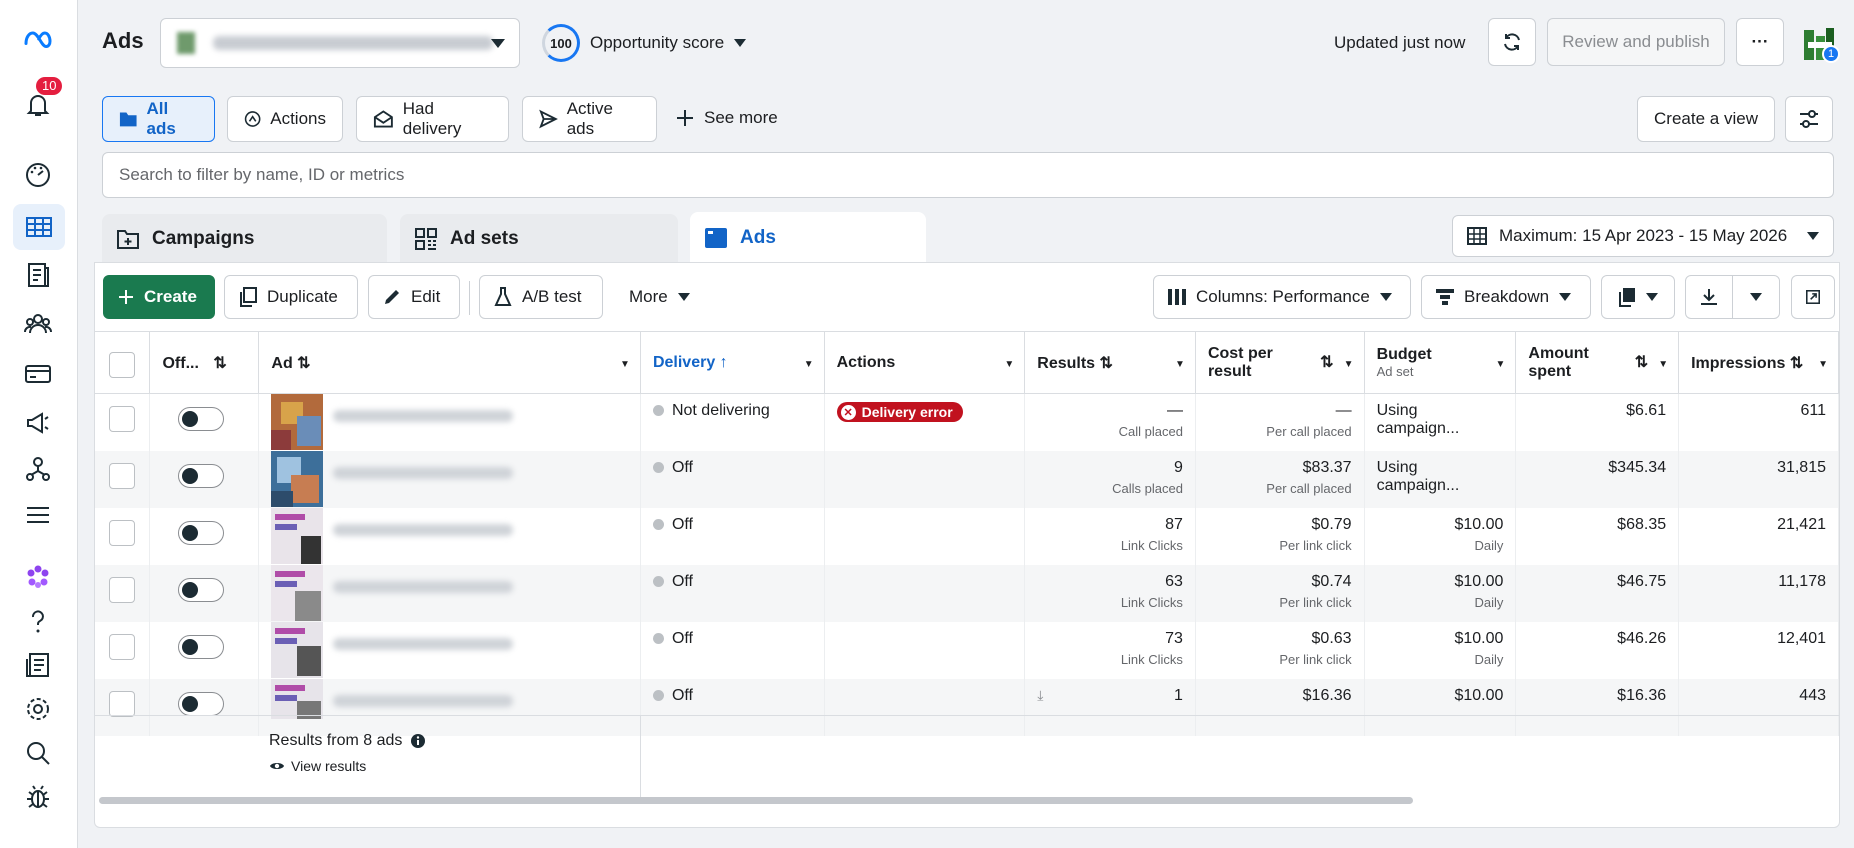  I want to click on create-button: Create, so click(159, 297).